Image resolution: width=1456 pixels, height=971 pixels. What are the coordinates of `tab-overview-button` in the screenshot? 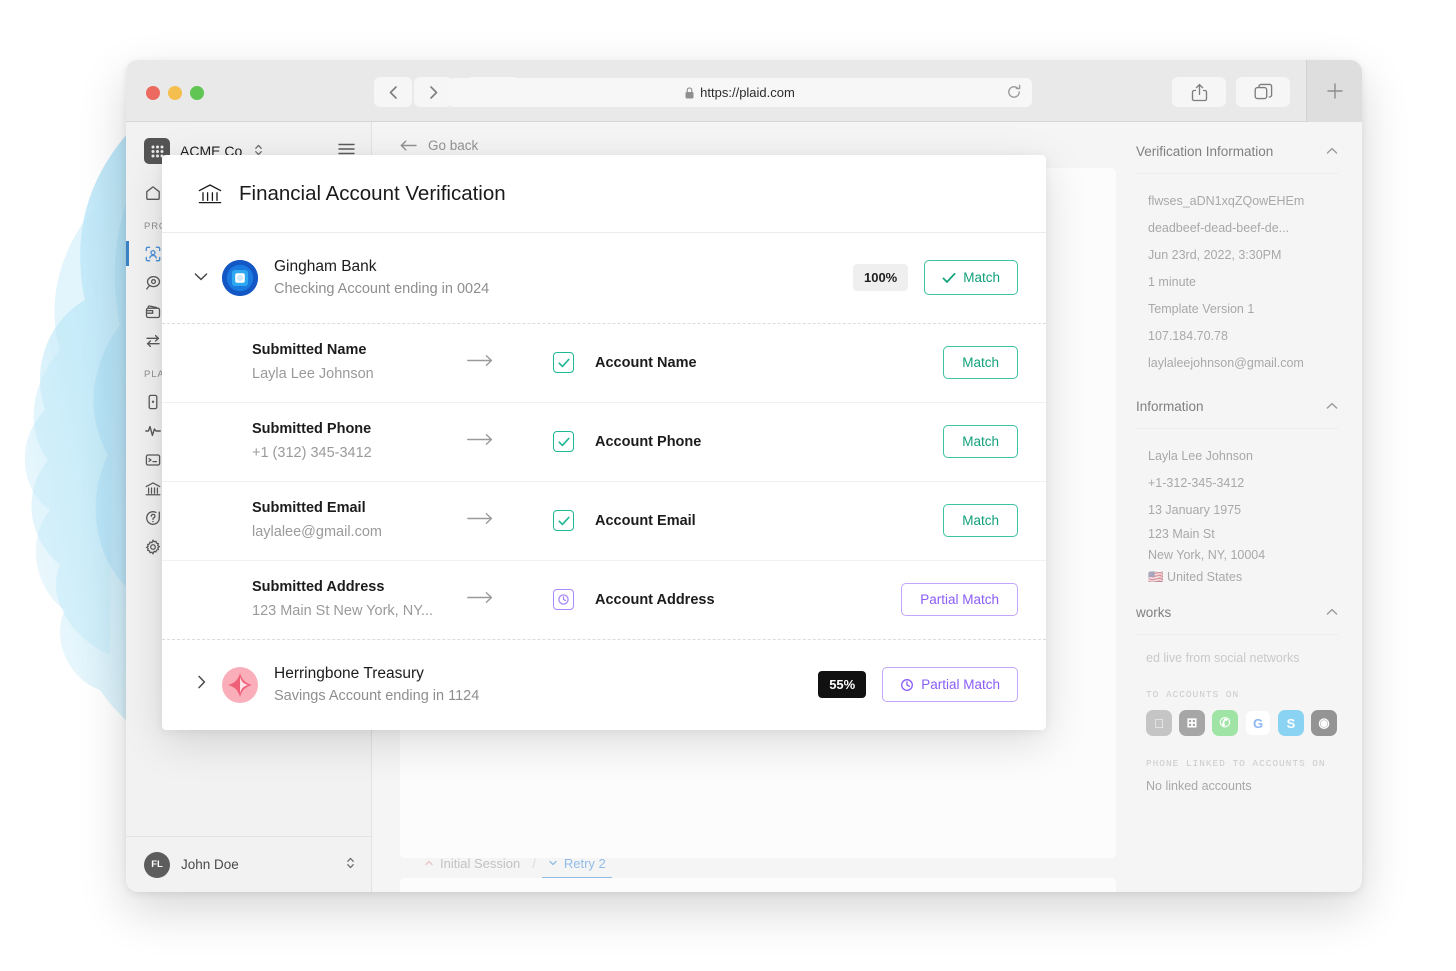 It's located at (1263, 92).